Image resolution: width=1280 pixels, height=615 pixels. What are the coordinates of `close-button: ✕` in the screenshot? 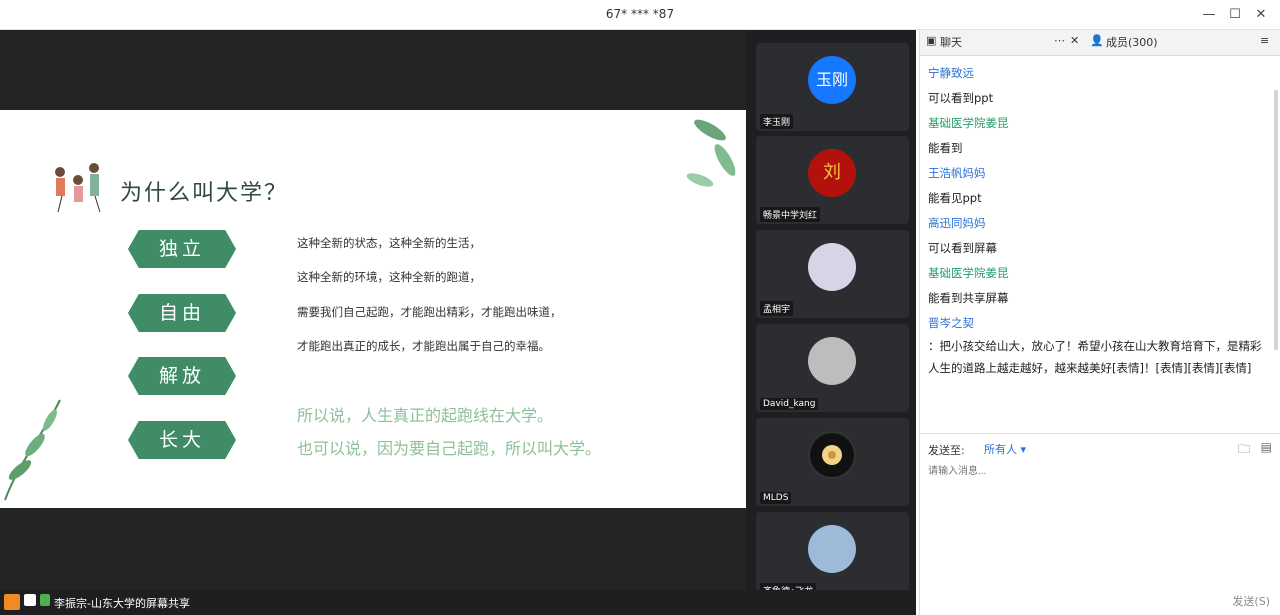 It's located at (1261, 15).